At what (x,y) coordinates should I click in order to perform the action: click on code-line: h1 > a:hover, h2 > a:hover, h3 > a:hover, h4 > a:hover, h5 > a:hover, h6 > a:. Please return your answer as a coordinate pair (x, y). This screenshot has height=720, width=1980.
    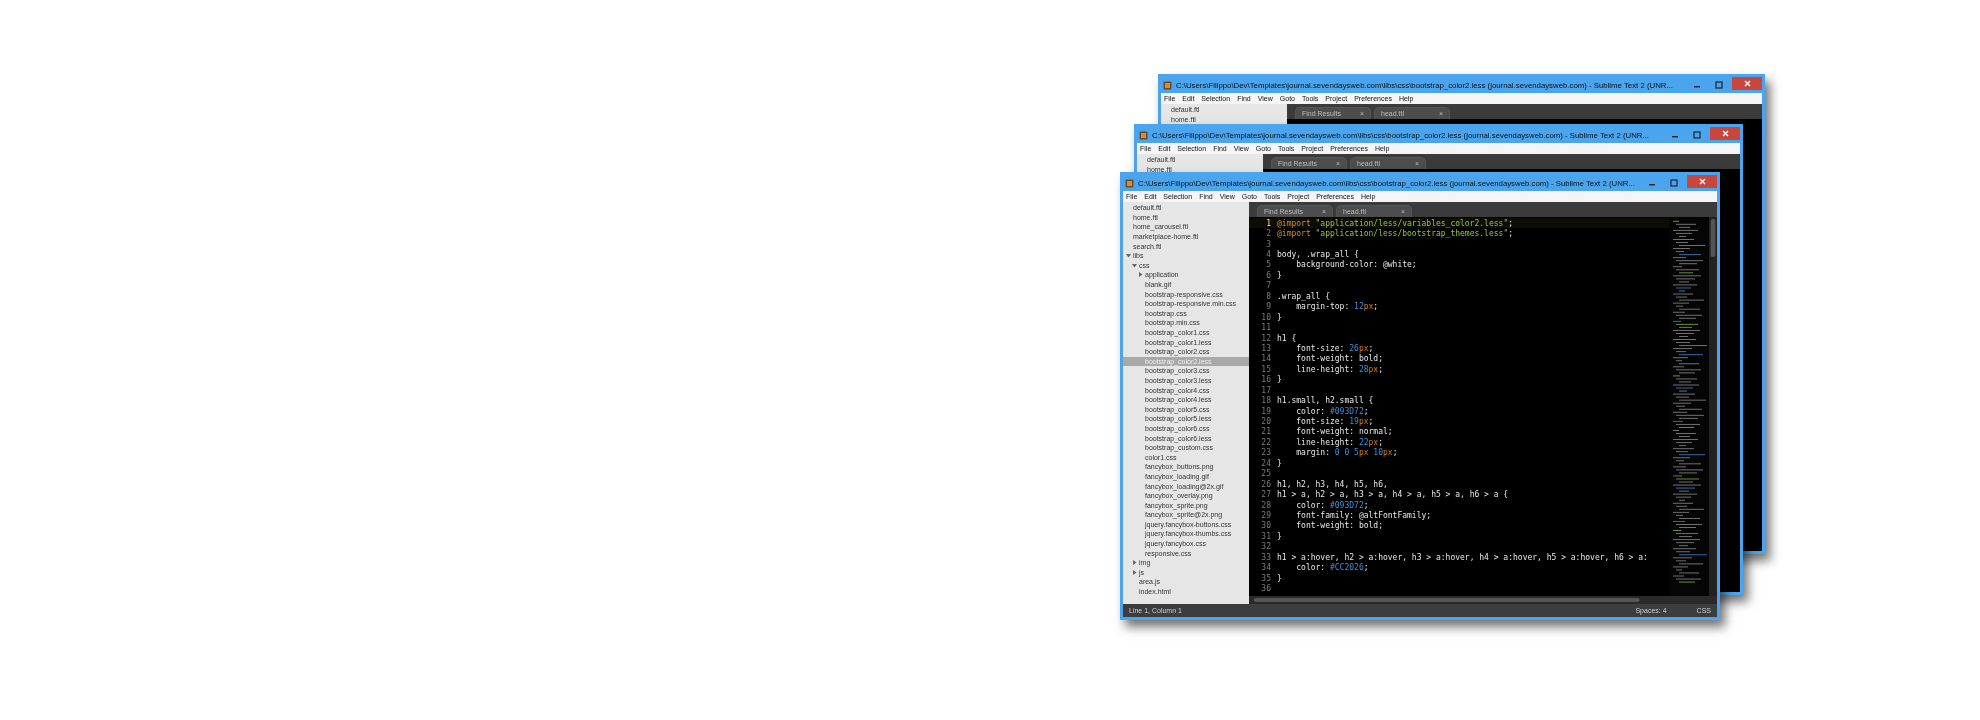
    Looking at the image, I should click on (1462, 557).